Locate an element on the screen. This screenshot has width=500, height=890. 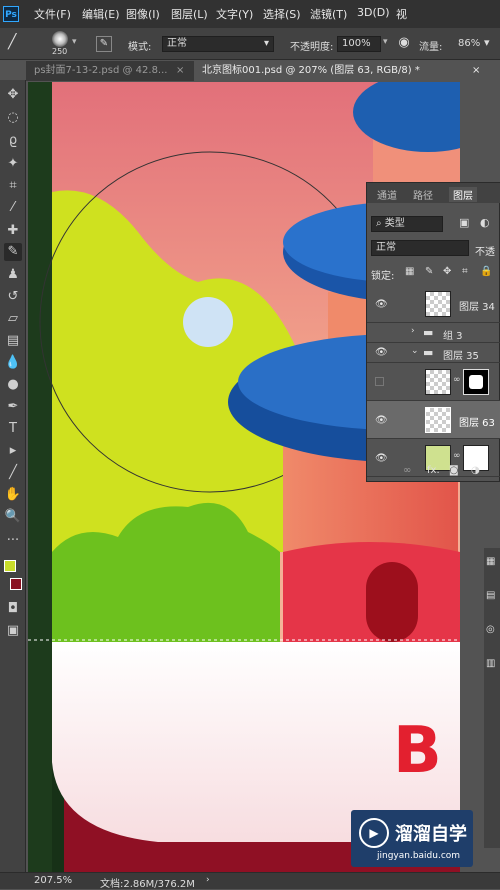
path-select-tool-icon: ▸ is located at coordinates (13, 451).